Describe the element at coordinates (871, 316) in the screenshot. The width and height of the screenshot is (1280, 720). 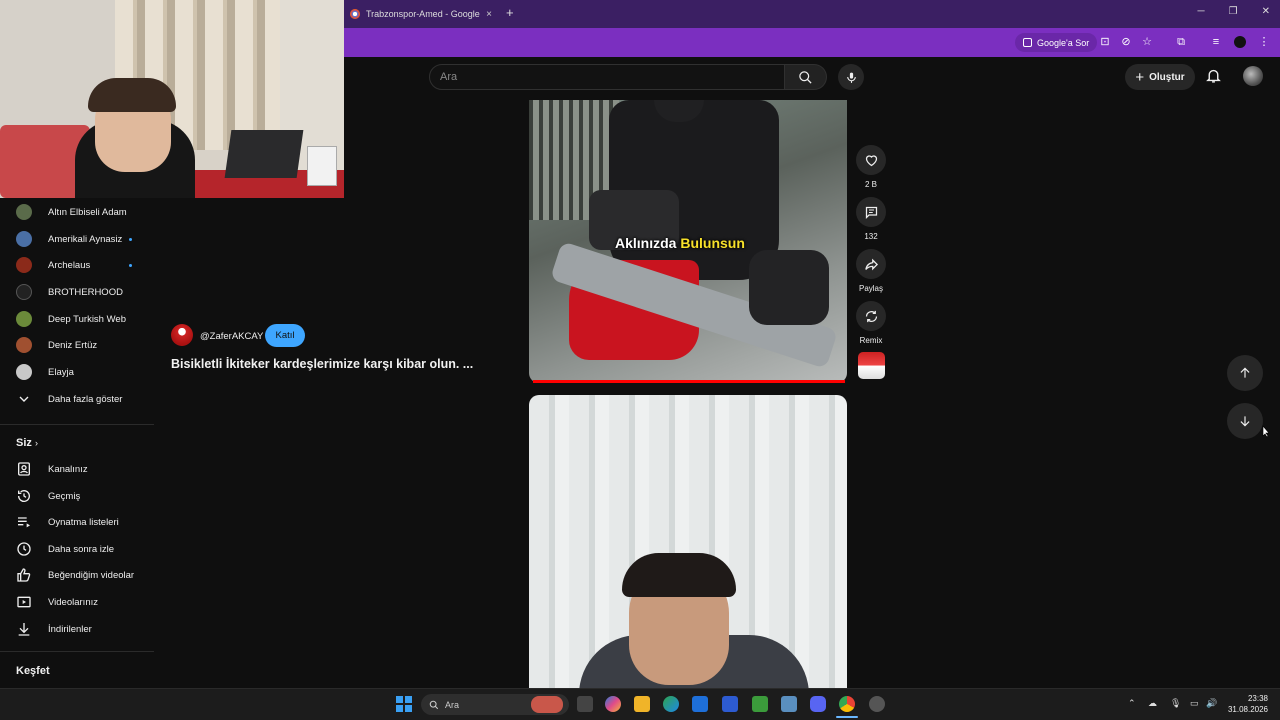
I see `remix-button` at that location.